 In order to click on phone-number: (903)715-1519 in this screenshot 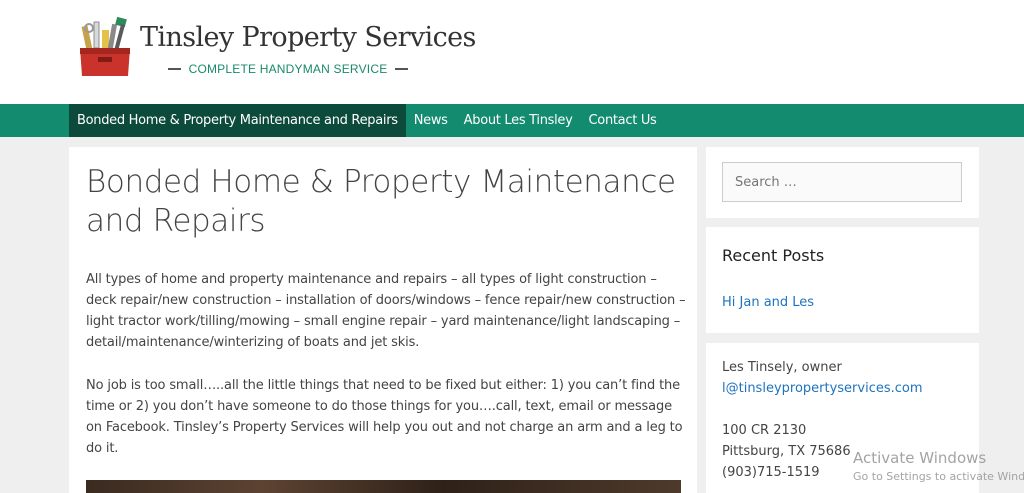, I will do `click(771, 472)`.